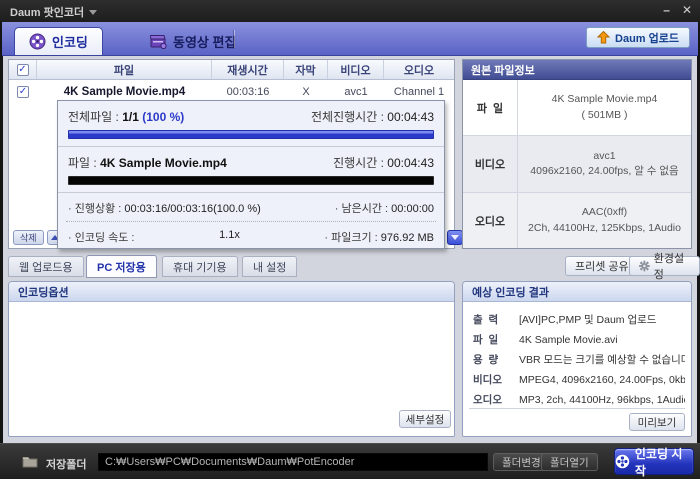 This screenshot has height=479, width=700. What do you see at coordinates (200, 266) in the screenshot?
I see `tab-mobile-device: 휴대 기기용` at bounding box center [200, 266].